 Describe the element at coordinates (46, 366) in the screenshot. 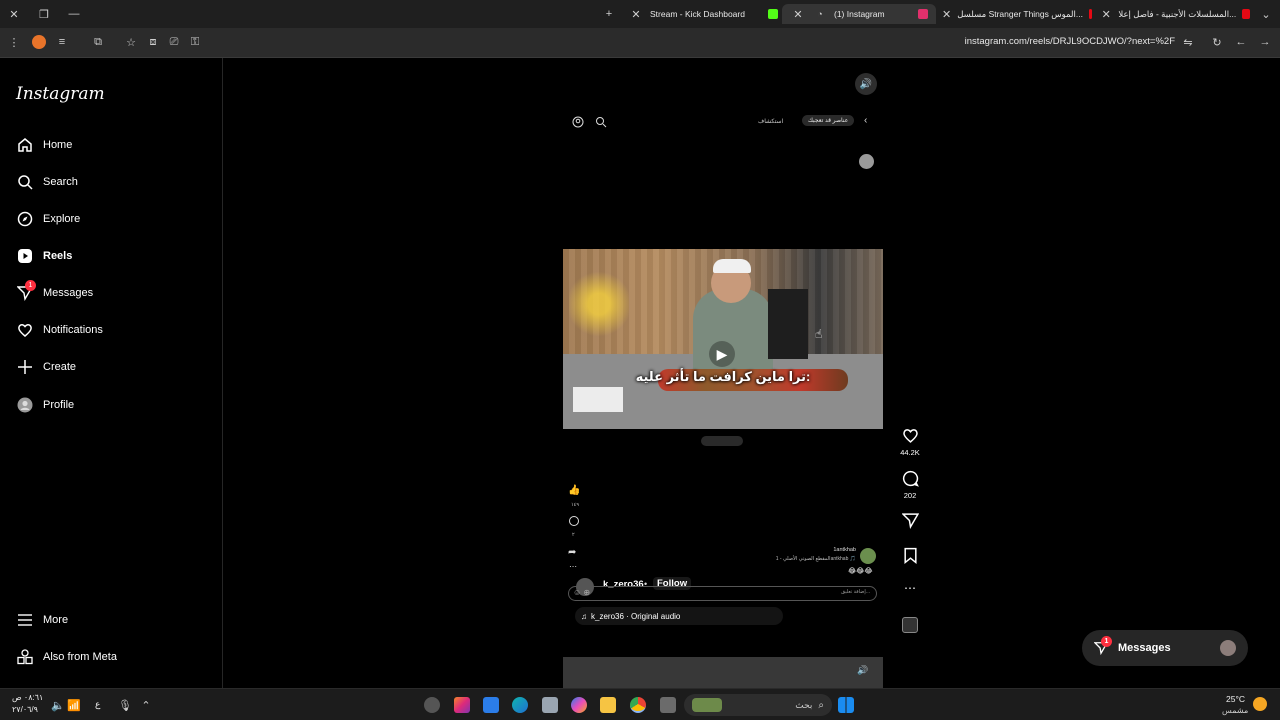

I see `nav-create: Create` at that location.